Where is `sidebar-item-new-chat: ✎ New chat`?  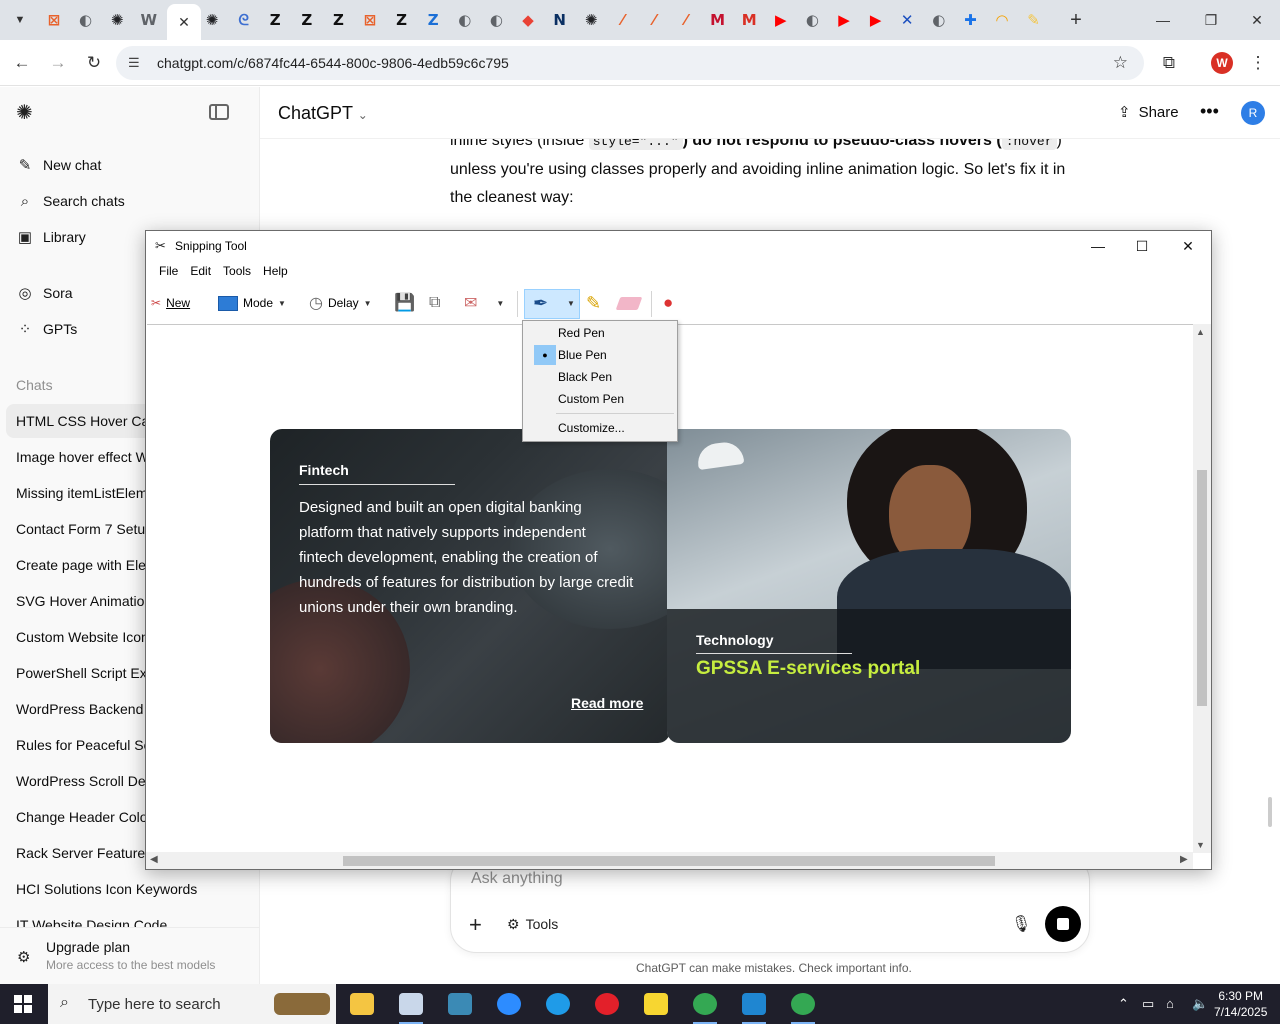
sidebar-item-new-chat: ✎ New chat is located at coordinates (59, 165).